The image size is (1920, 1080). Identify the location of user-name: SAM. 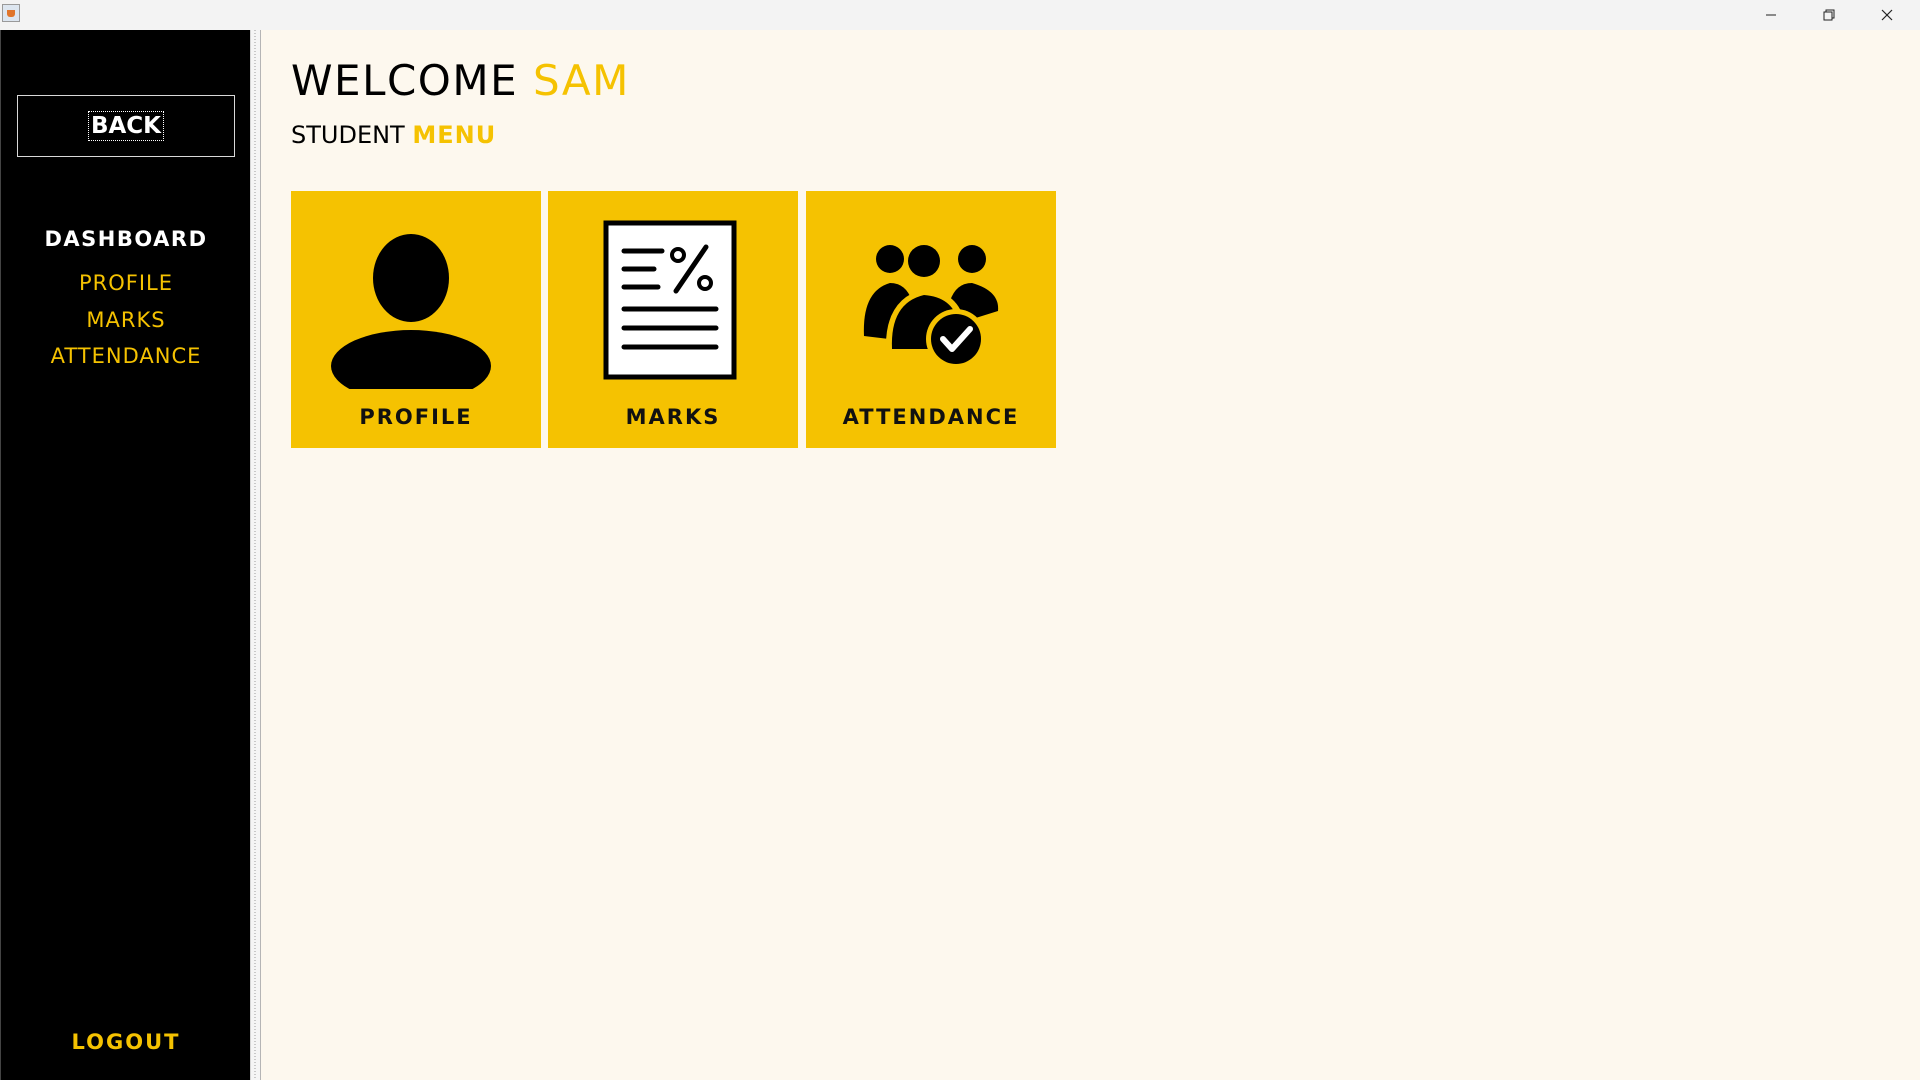
(581, 80).